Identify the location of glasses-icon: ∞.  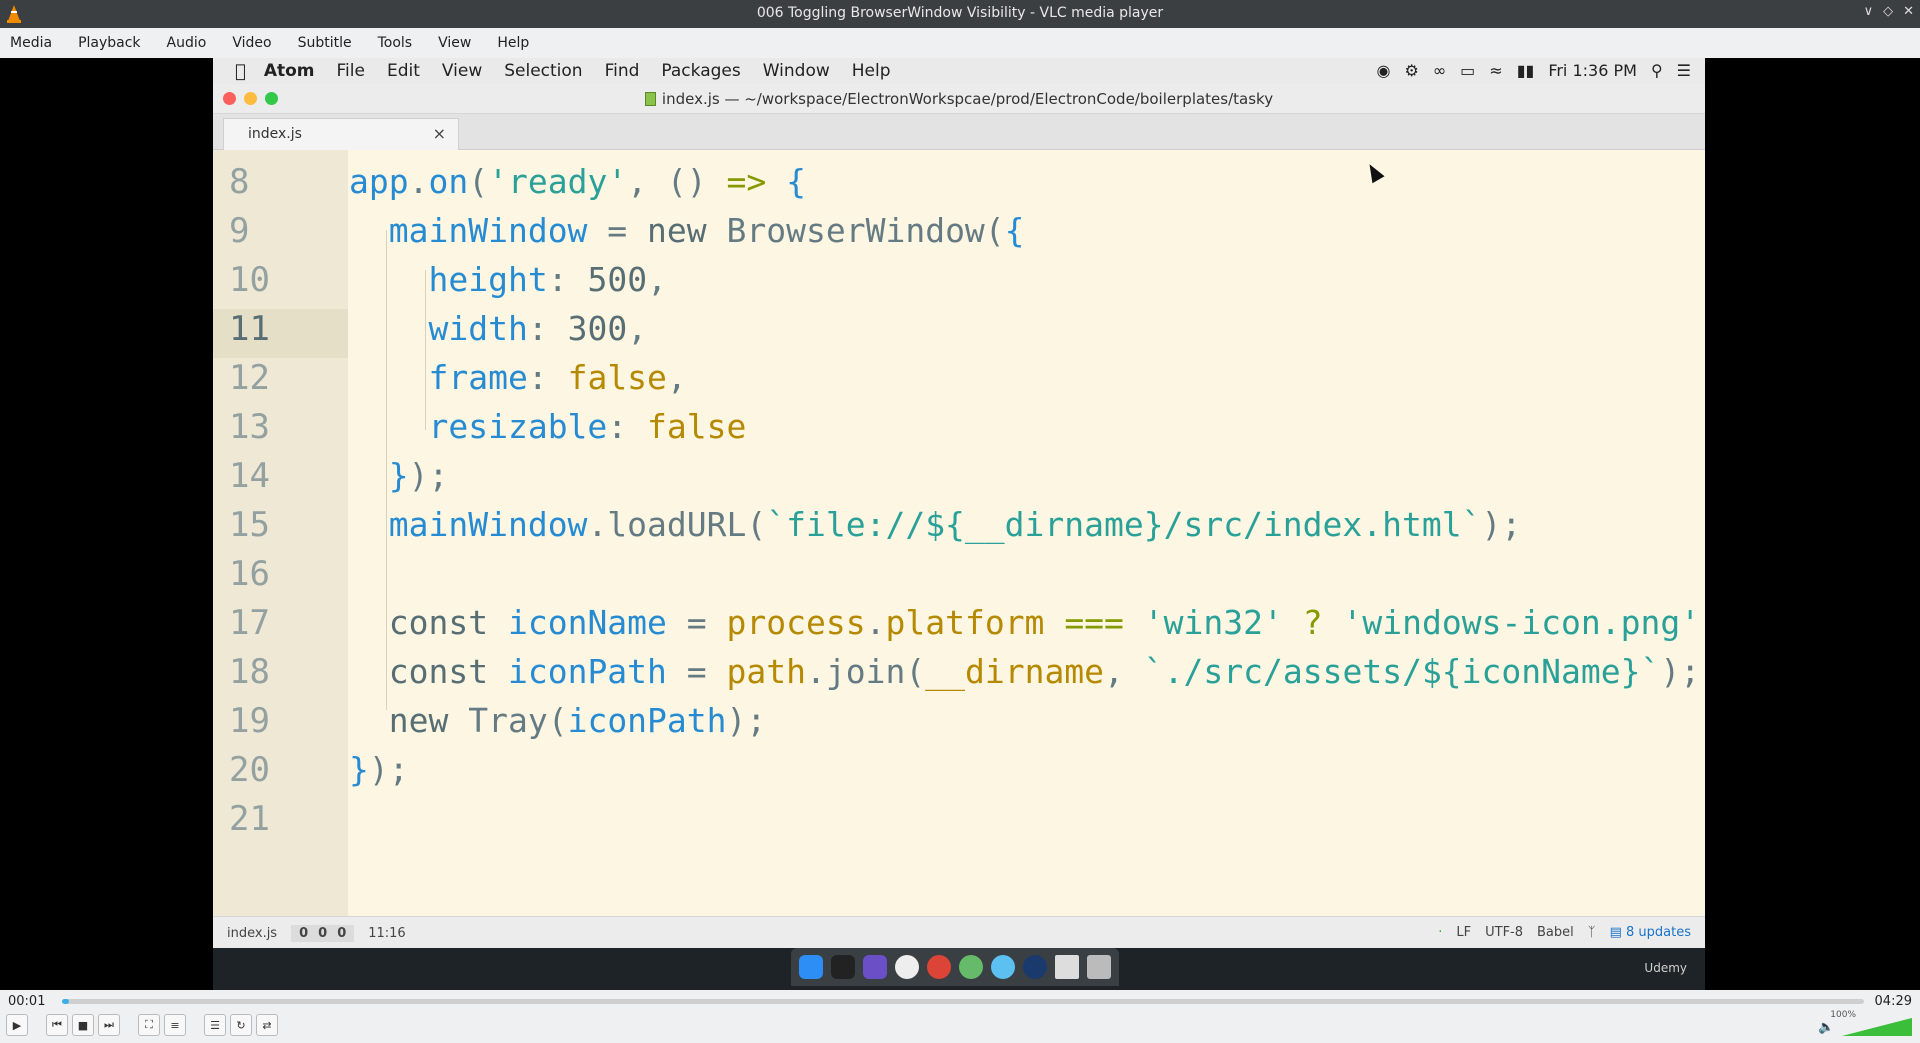
(1439, 70).